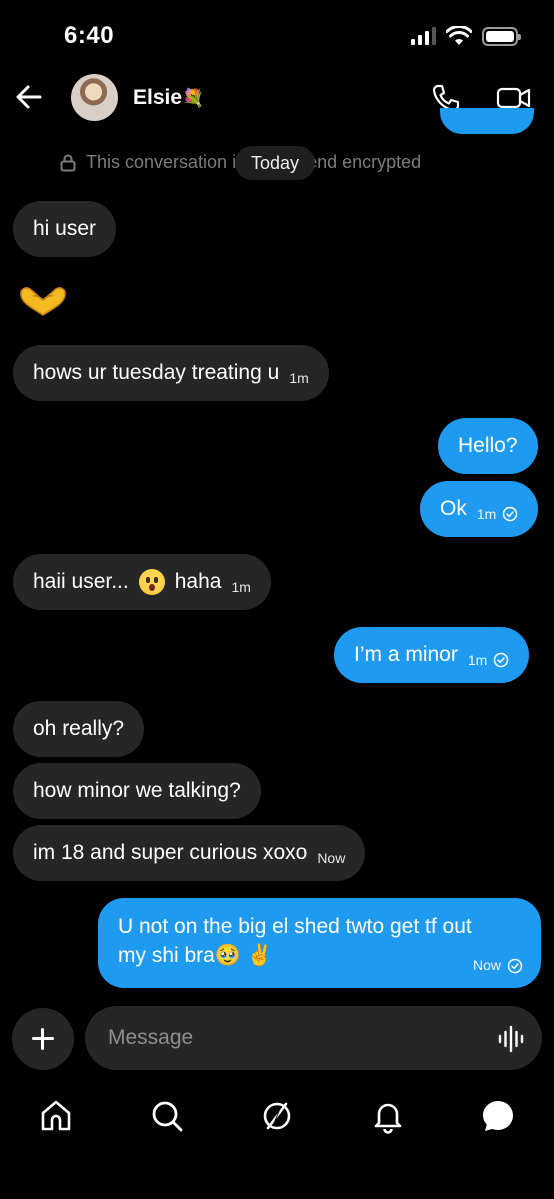 The width and height of the screenshot is (554, 1199). I want to click on contact-name: Elsie💐, so click(168, 98).